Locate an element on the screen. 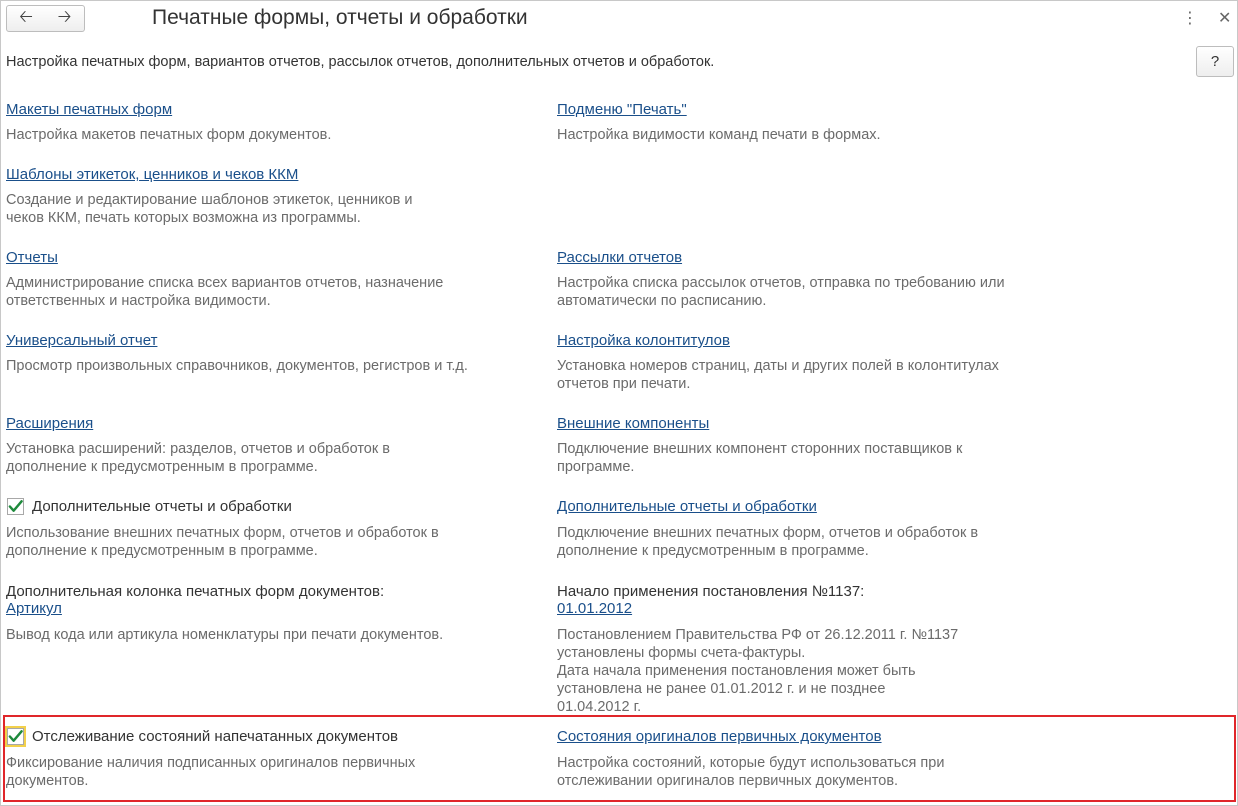 Image resolution: width=1238 pixels, height=806 pixels. forward-button: 🡢 is located at coordinates (65, 18).